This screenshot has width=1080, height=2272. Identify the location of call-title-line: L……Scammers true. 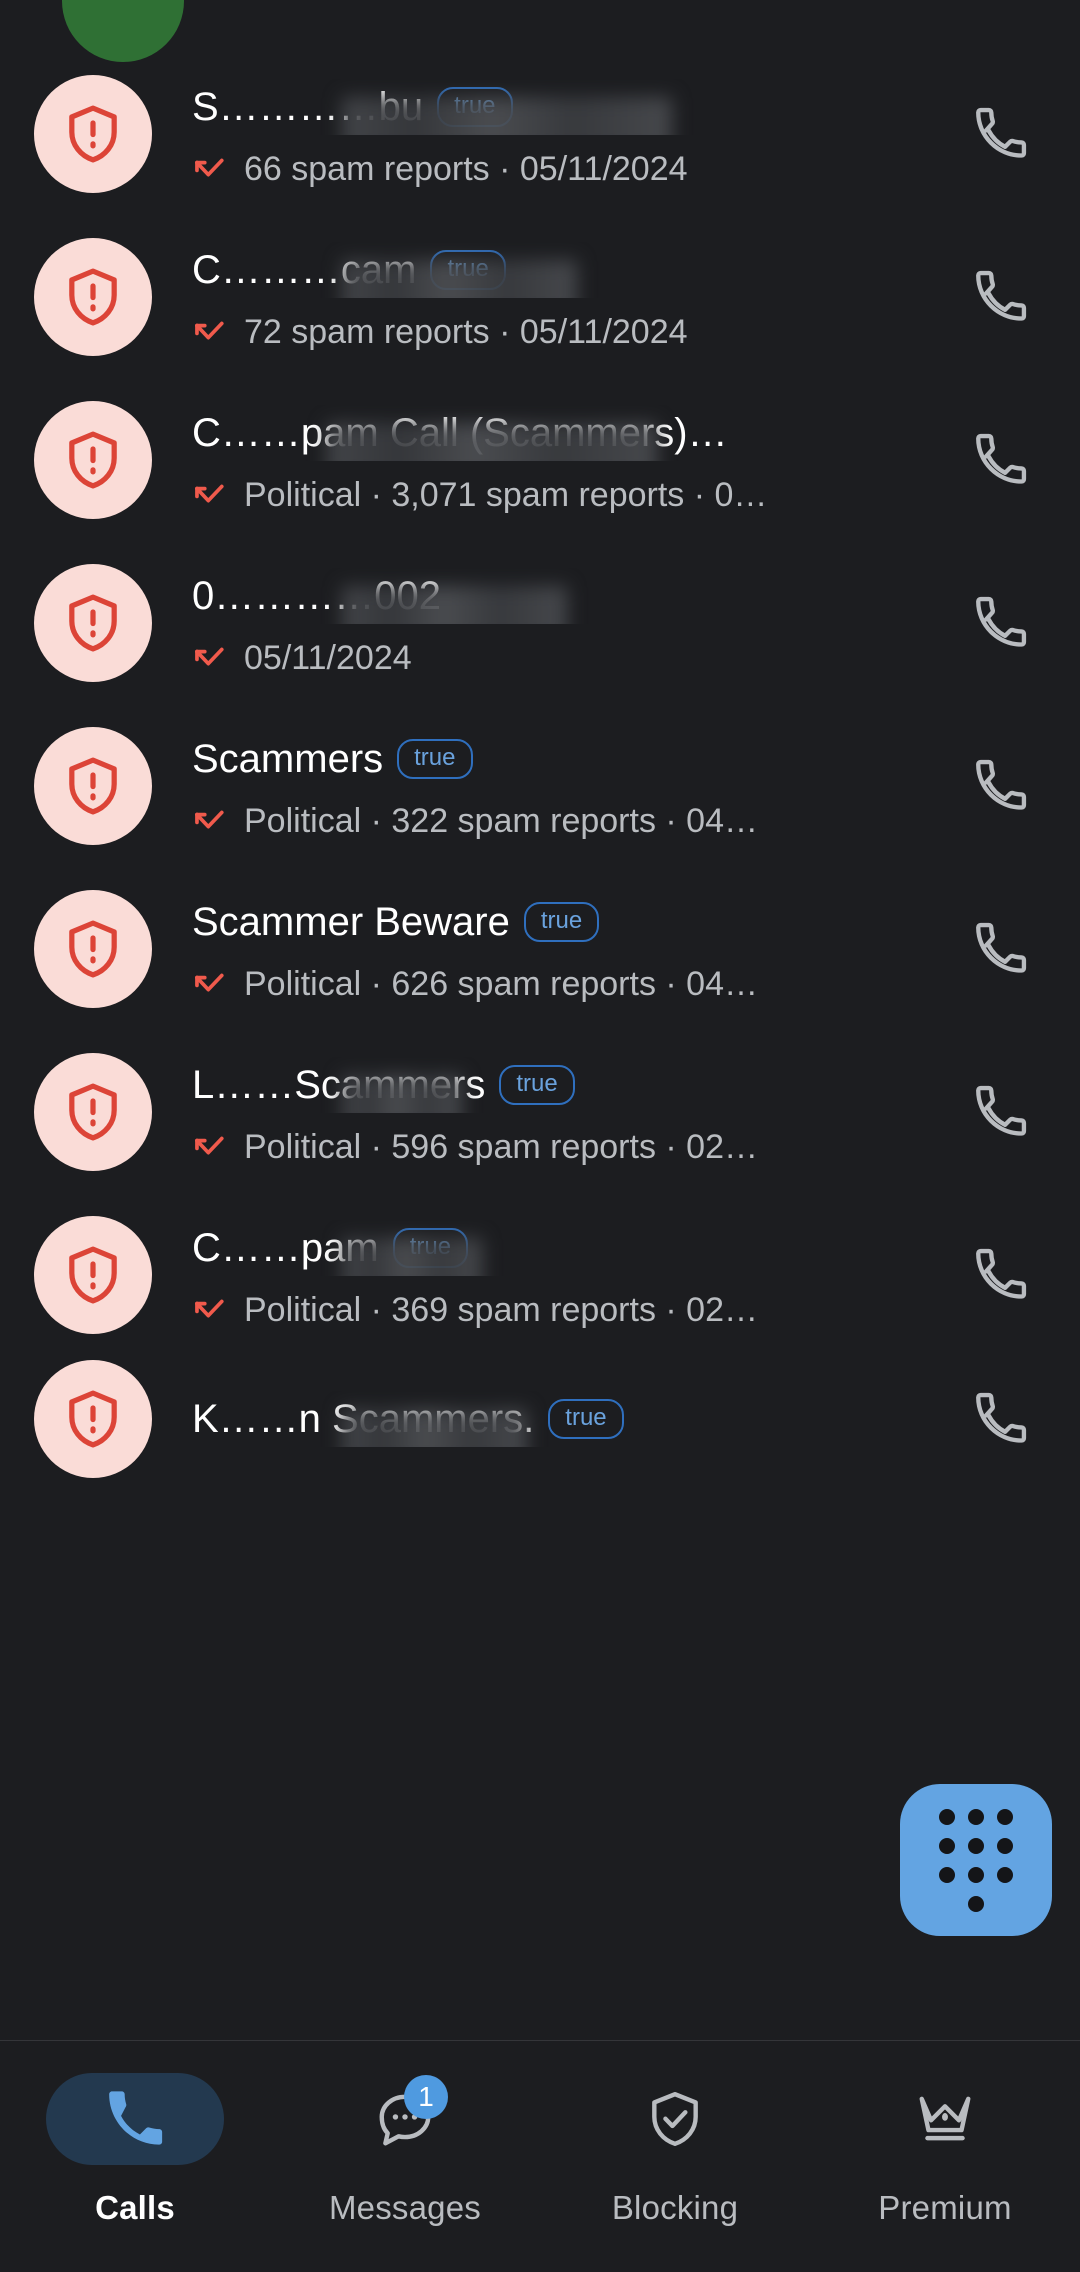
(560, 1085).